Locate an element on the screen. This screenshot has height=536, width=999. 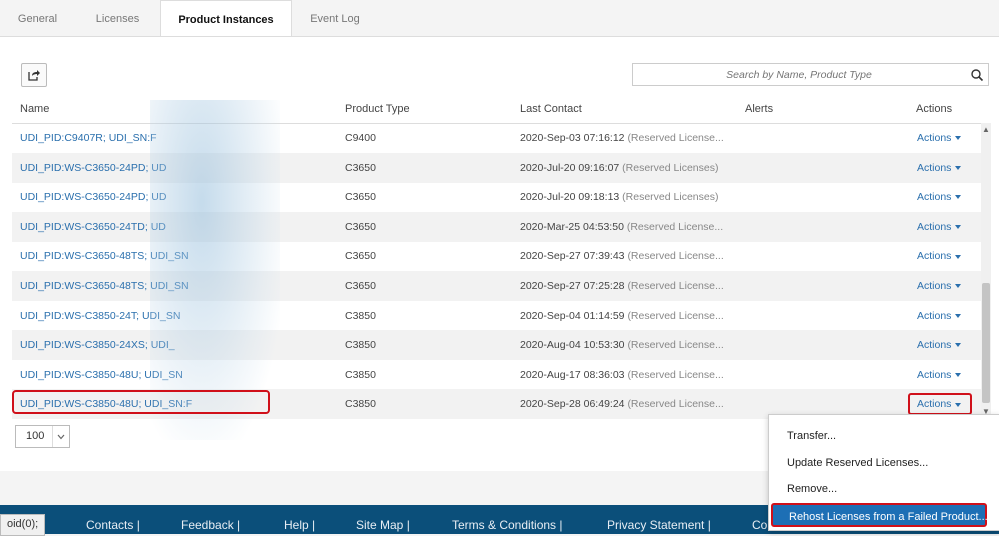
last-contact-date: 2020-Jul-20 09:16:07 is located at coordinates (570, 167).